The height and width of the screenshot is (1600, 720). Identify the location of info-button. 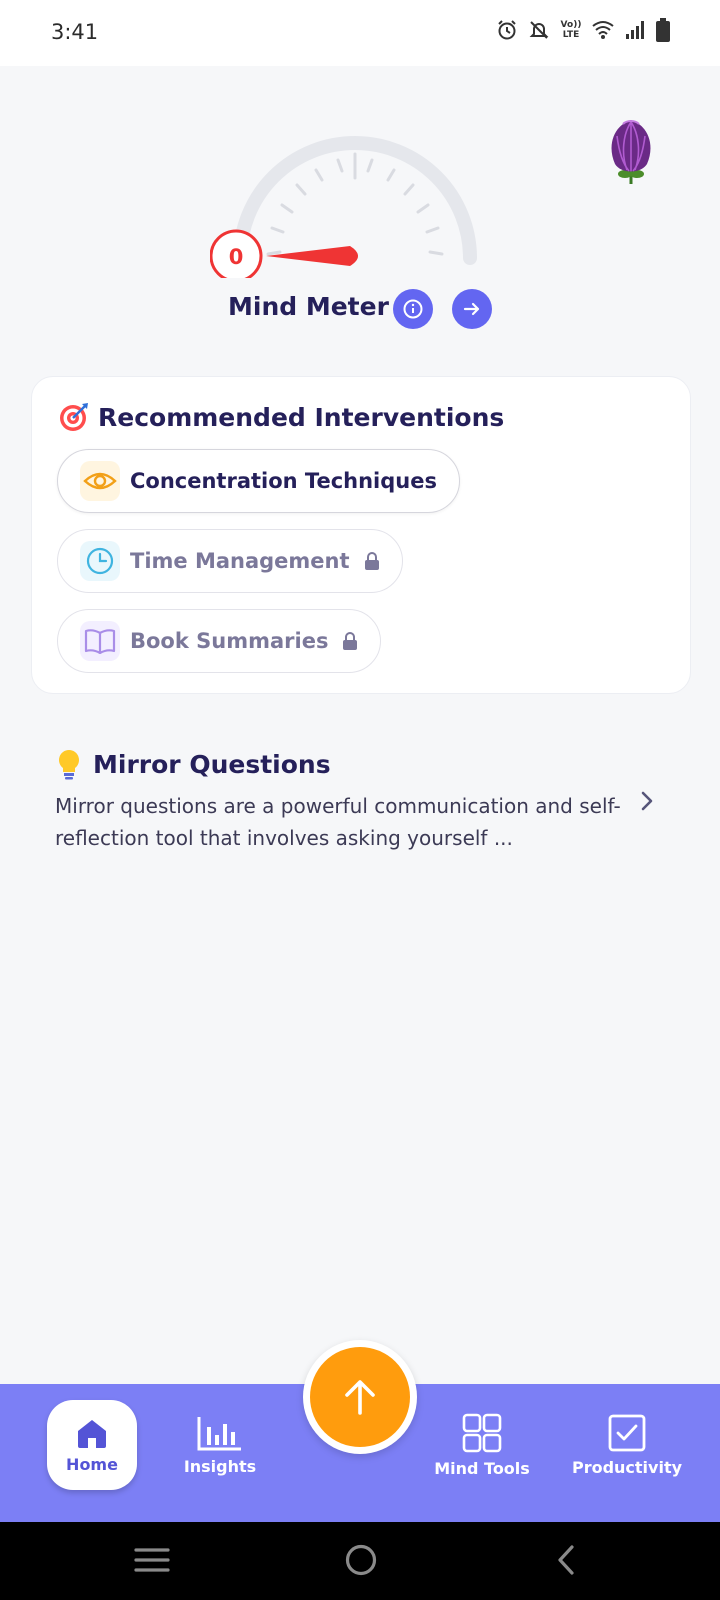
(413, 309).